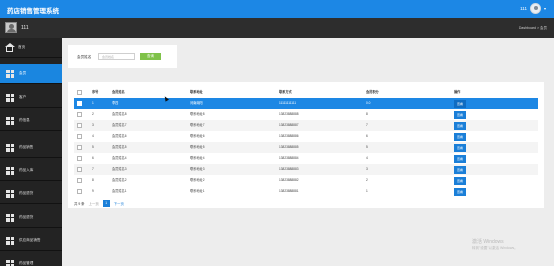 Image resolution: width=554 pixels, height=266 pixels. I want to click on row-address: 河南南阳, so click(196, 103).